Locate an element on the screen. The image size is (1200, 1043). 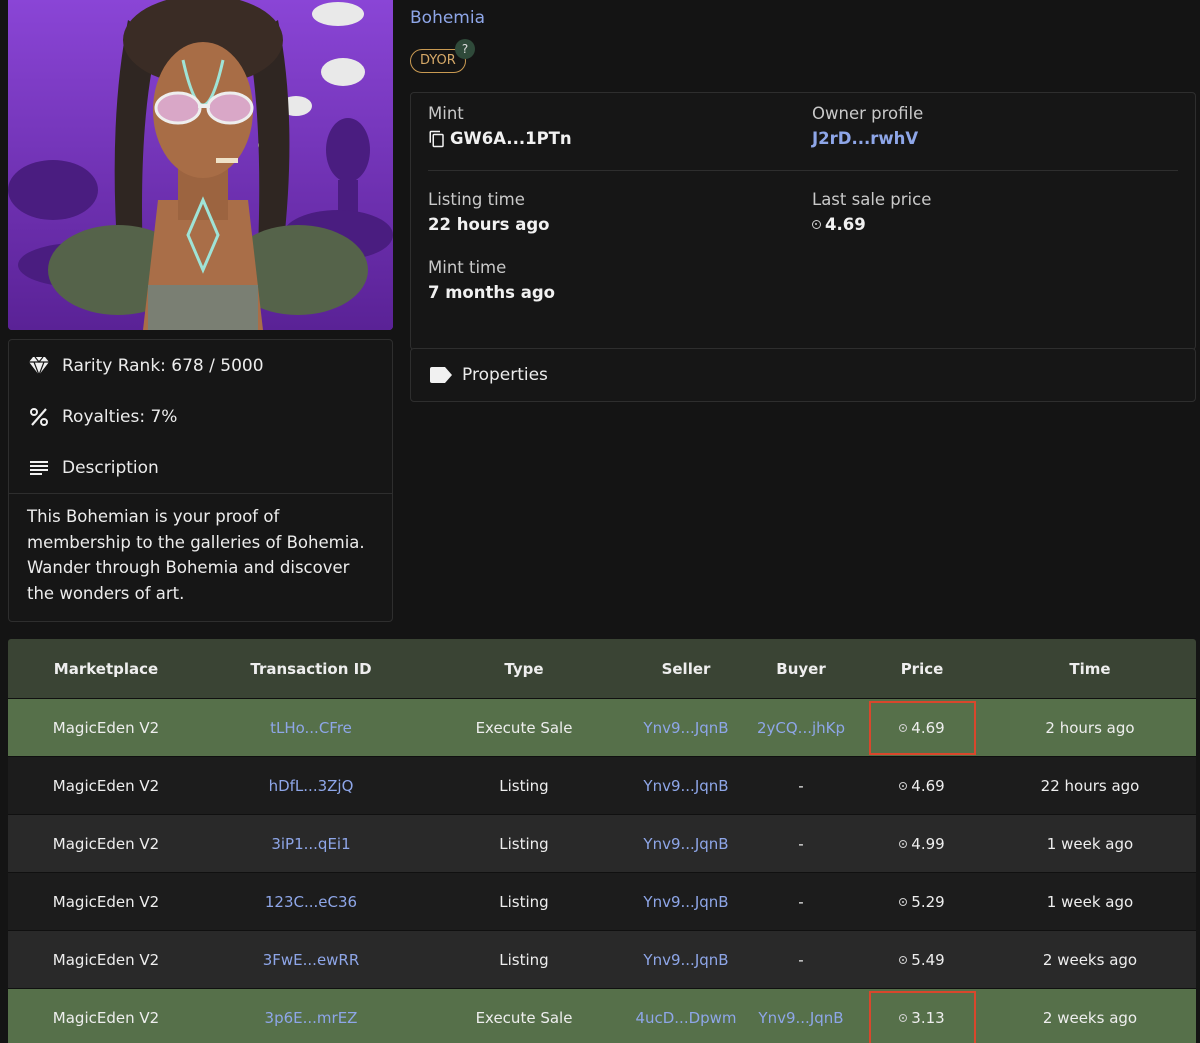
price-cell: 3.13 is located at coordinates (922, 1016).